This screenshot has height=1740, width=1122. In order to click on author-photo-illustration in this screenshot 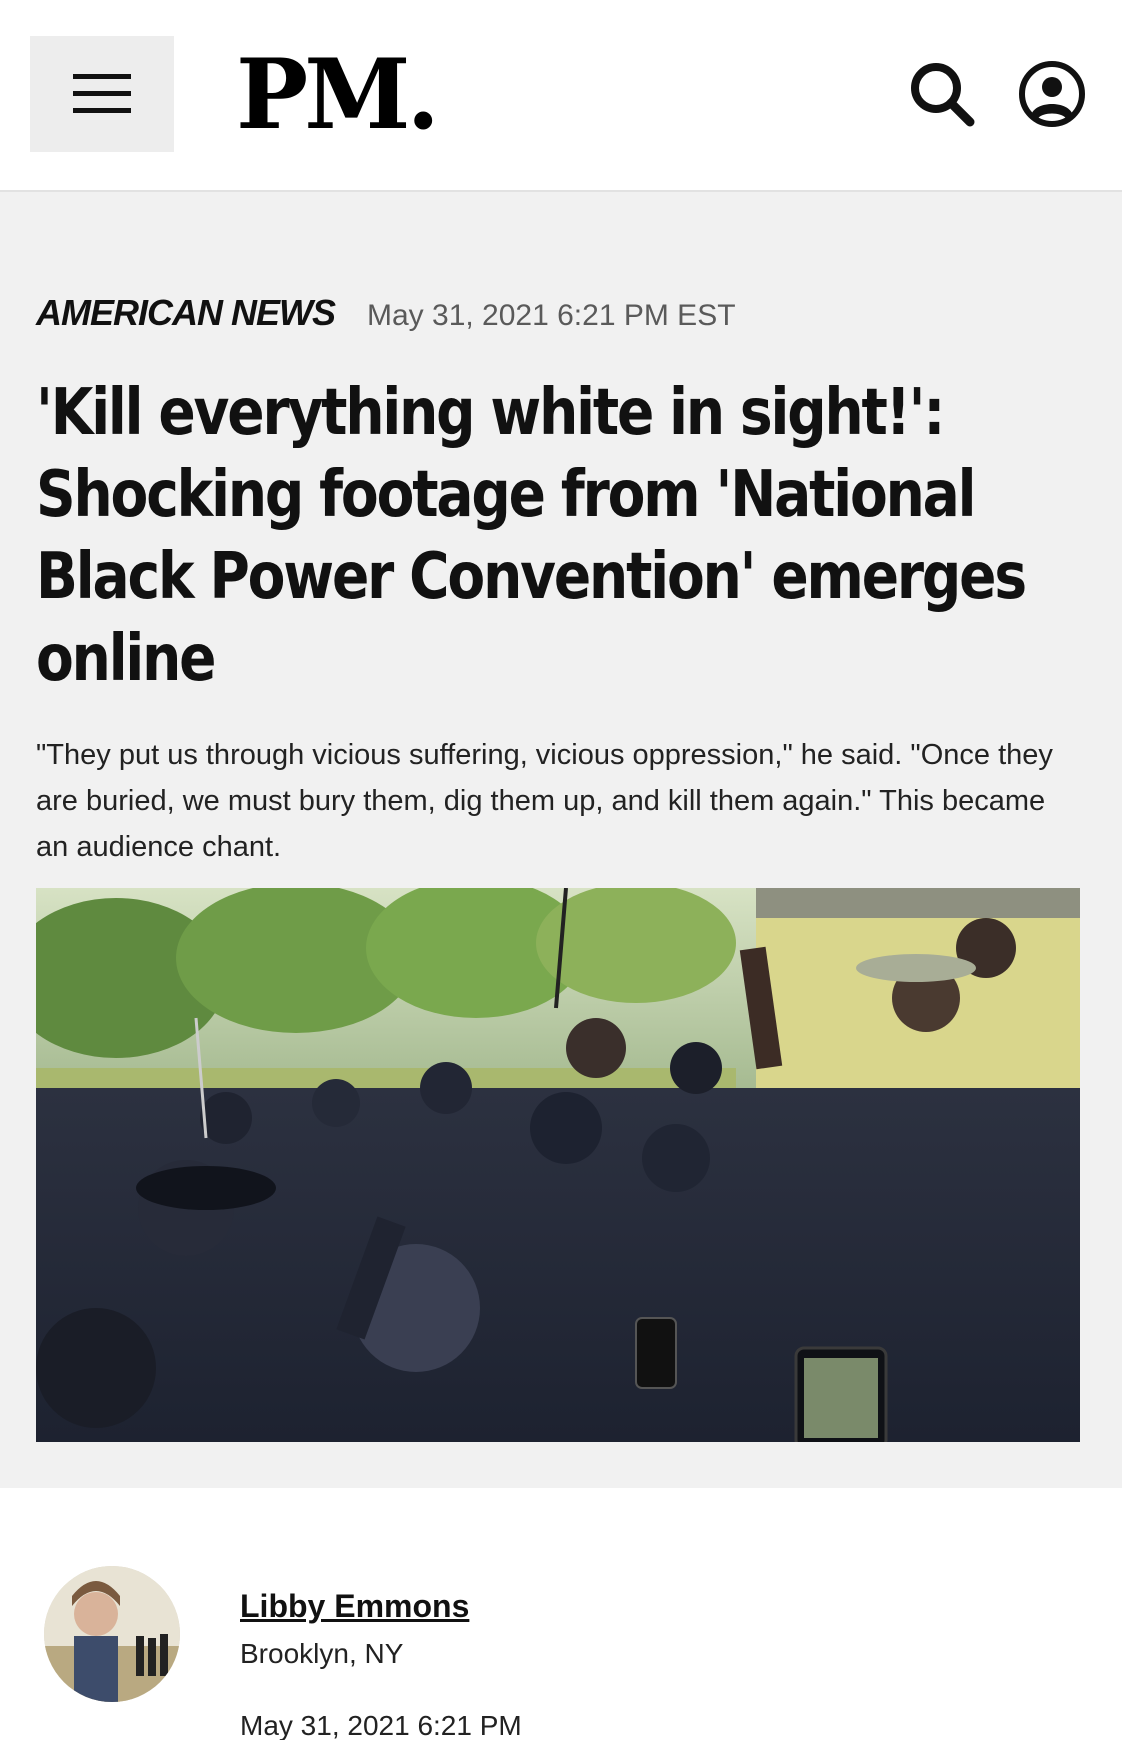, I will do `click(112, 1634)`.